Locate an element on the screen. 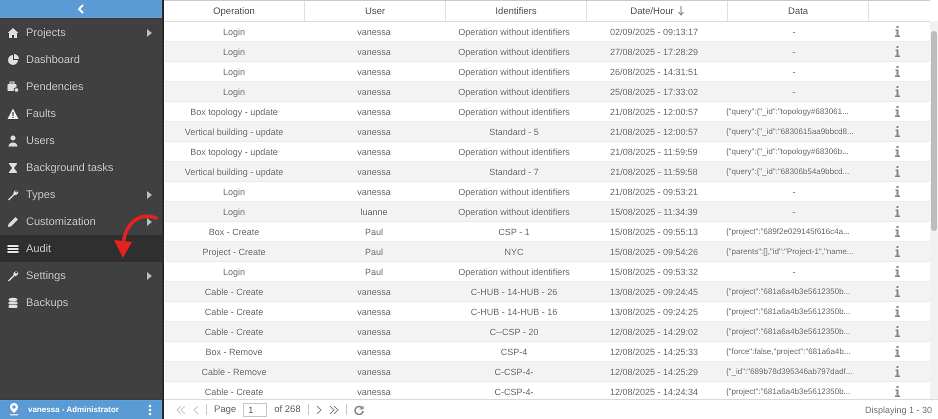 The image size is (938, 419). user-icon is located at coordinates (13, 140).